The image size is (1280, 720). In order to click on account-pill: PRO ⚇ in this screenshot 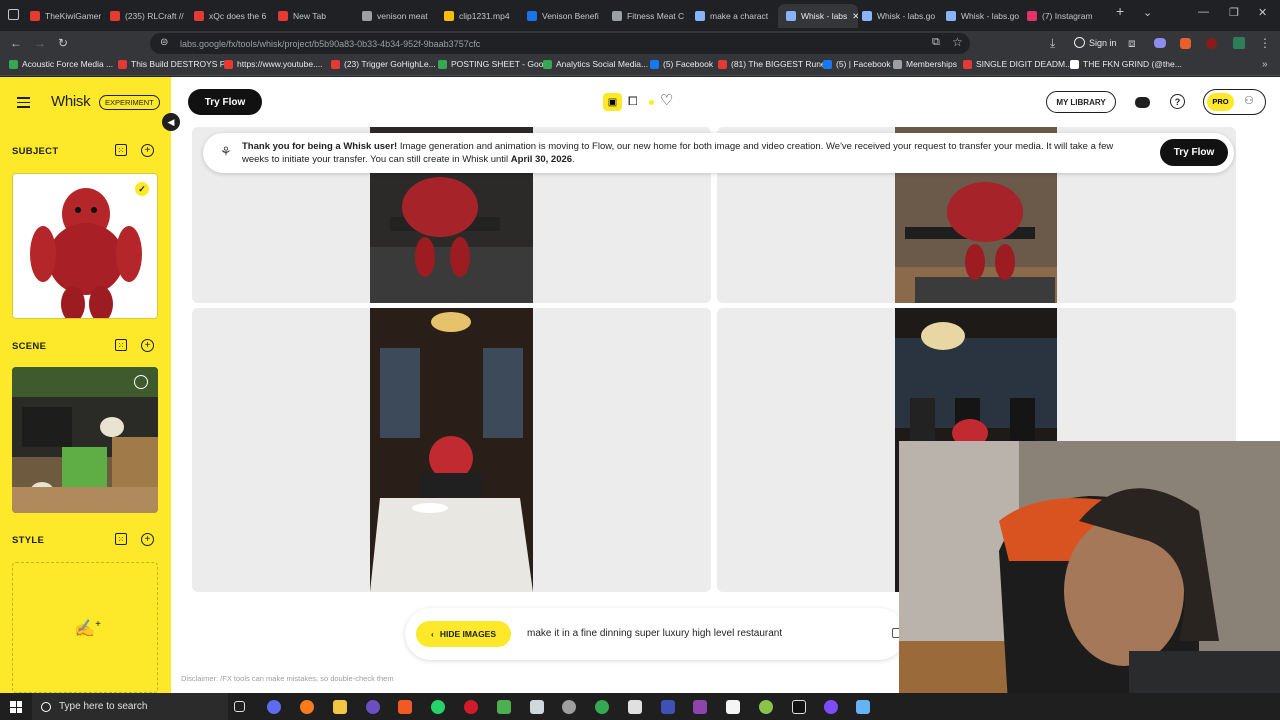, I will do `click(1234, 102)`.